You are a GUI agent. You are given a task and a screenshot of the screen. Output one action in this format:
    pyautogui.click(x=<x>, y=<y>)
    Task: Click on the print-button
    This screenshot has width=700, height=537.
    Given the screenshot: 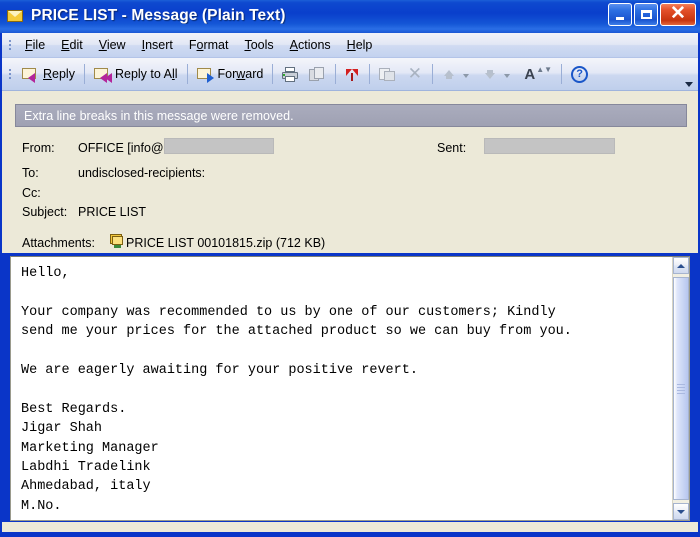 What is the action you would take?
    pyautogui.click(x=290, y=74)
    